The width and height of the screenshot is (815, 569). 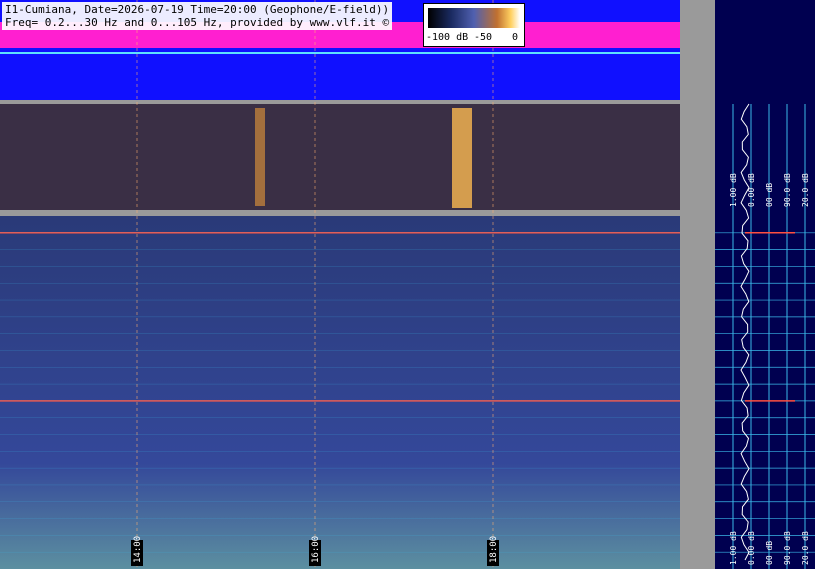 I want to click on time-tick-label: 18:00, so click(x=494, y=549).